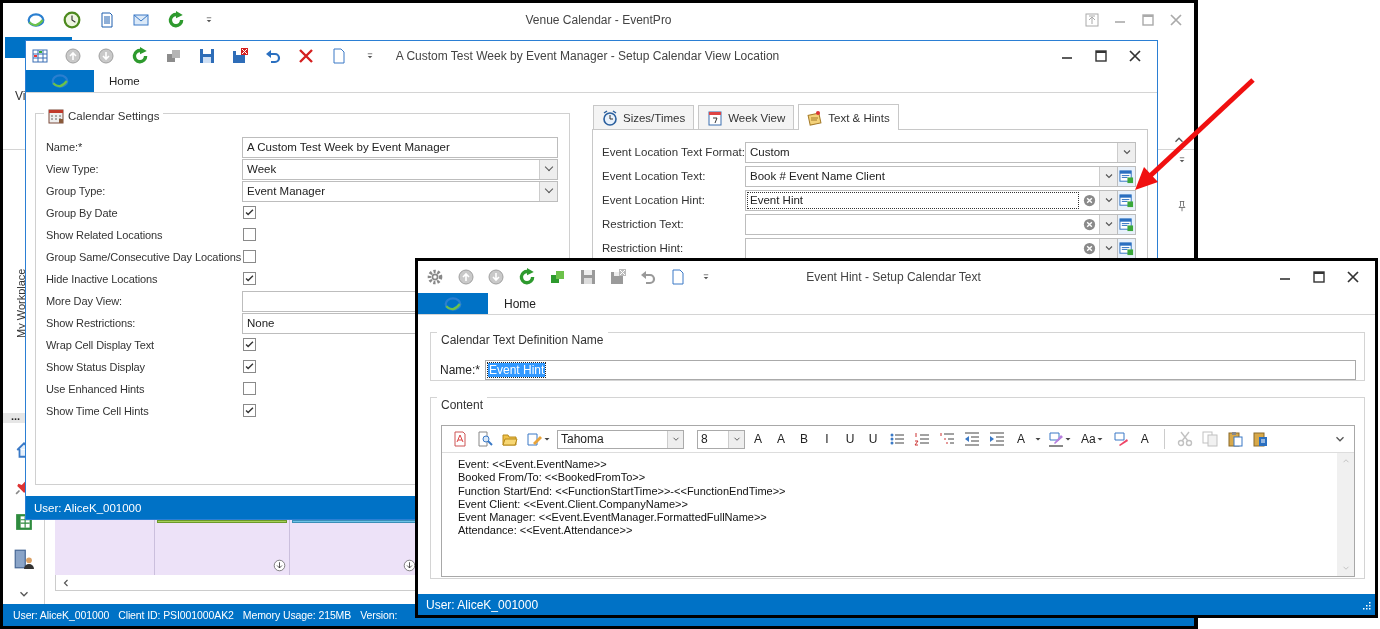 This screenshot has height=629, width=1380. What do you see at coordinates (306, 55) in the screenshot?
I see `delete-icon` at bounding box center [306, 55].